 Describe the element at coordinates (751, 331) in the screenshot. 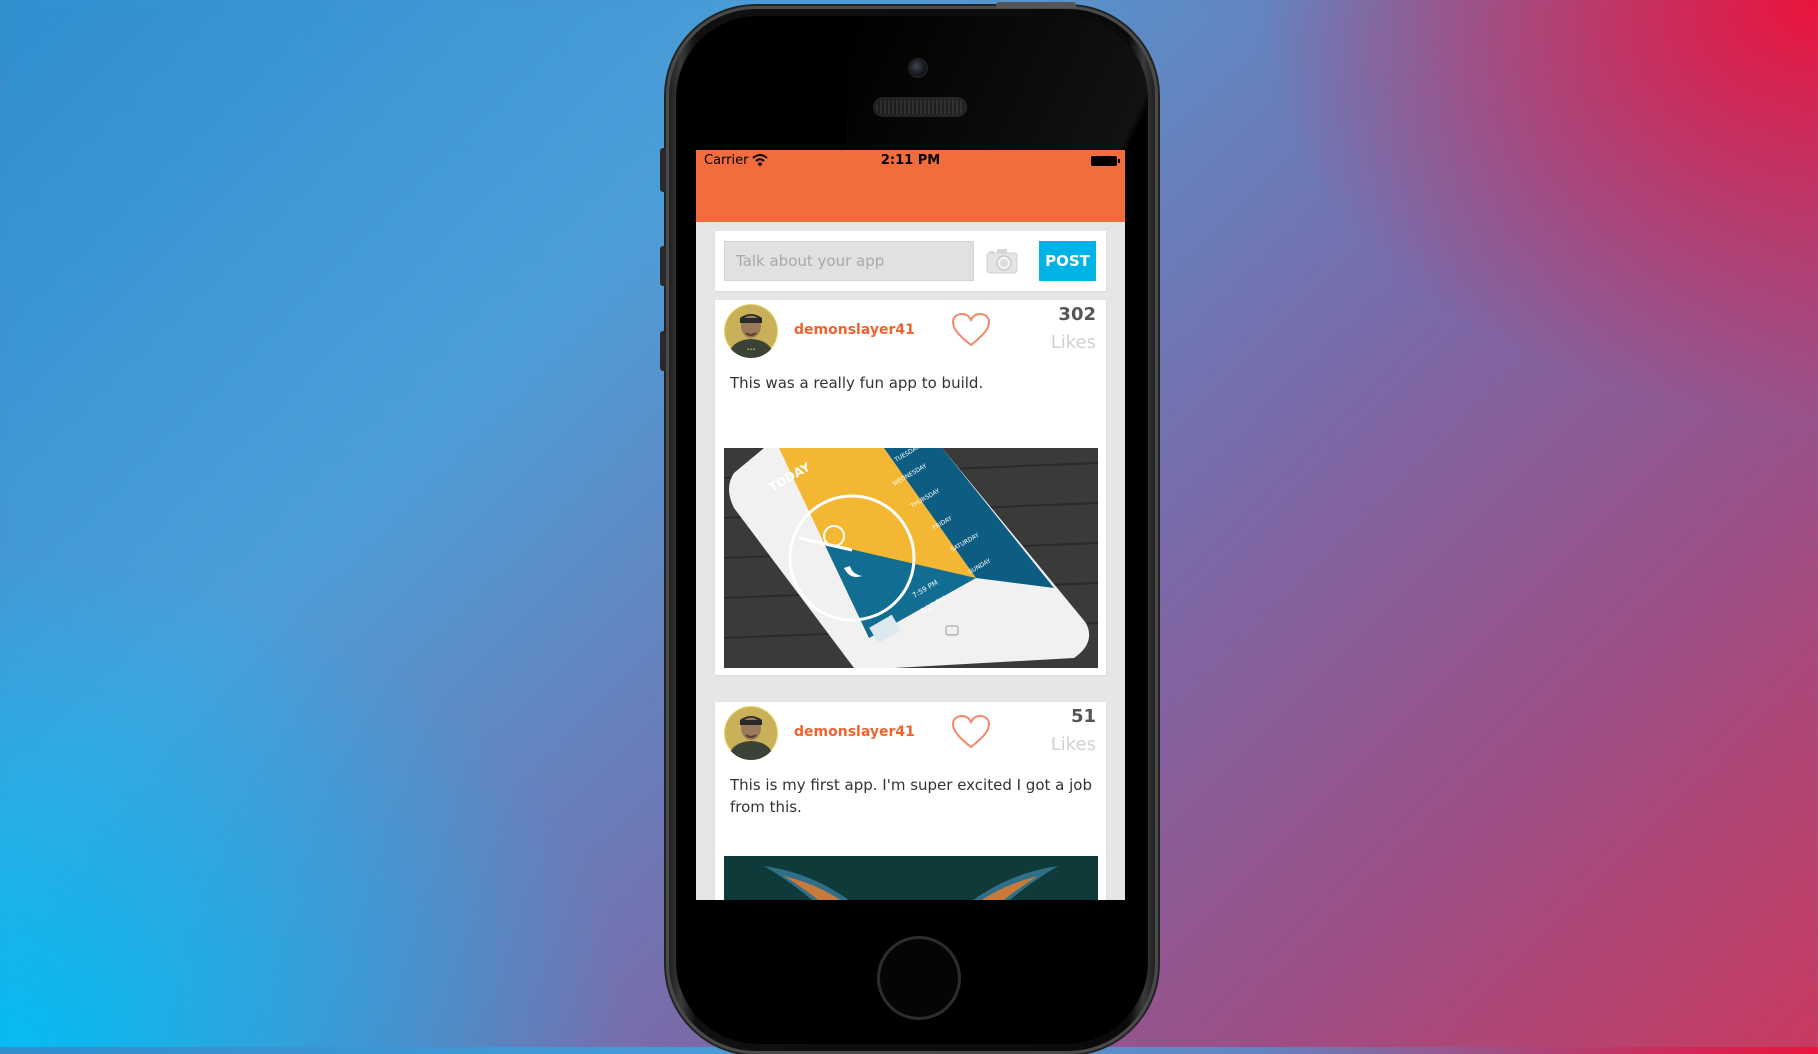

I see `avatar: •••` at that location.